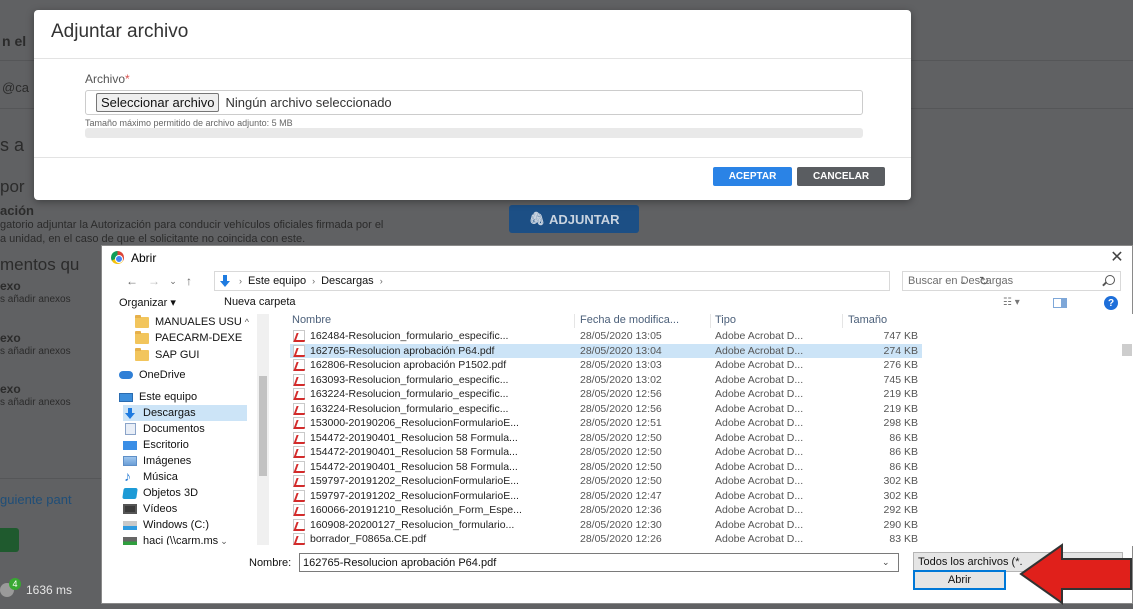 Image resolution: width=1133 pixels, height=609 pixels. Describe the element at coordinates (166, 445) in the screenshot. I see `nav-item-label: Escritorio` at that location.